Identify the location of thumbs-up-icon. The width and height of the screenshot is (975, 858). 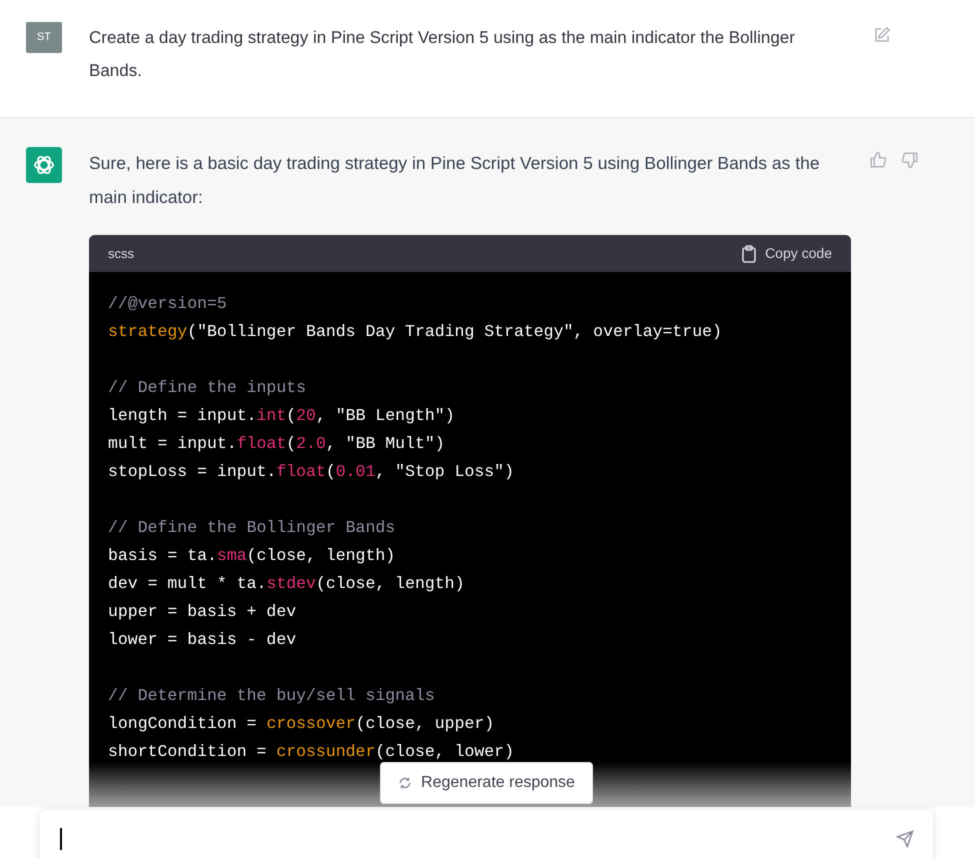
(878, 160).